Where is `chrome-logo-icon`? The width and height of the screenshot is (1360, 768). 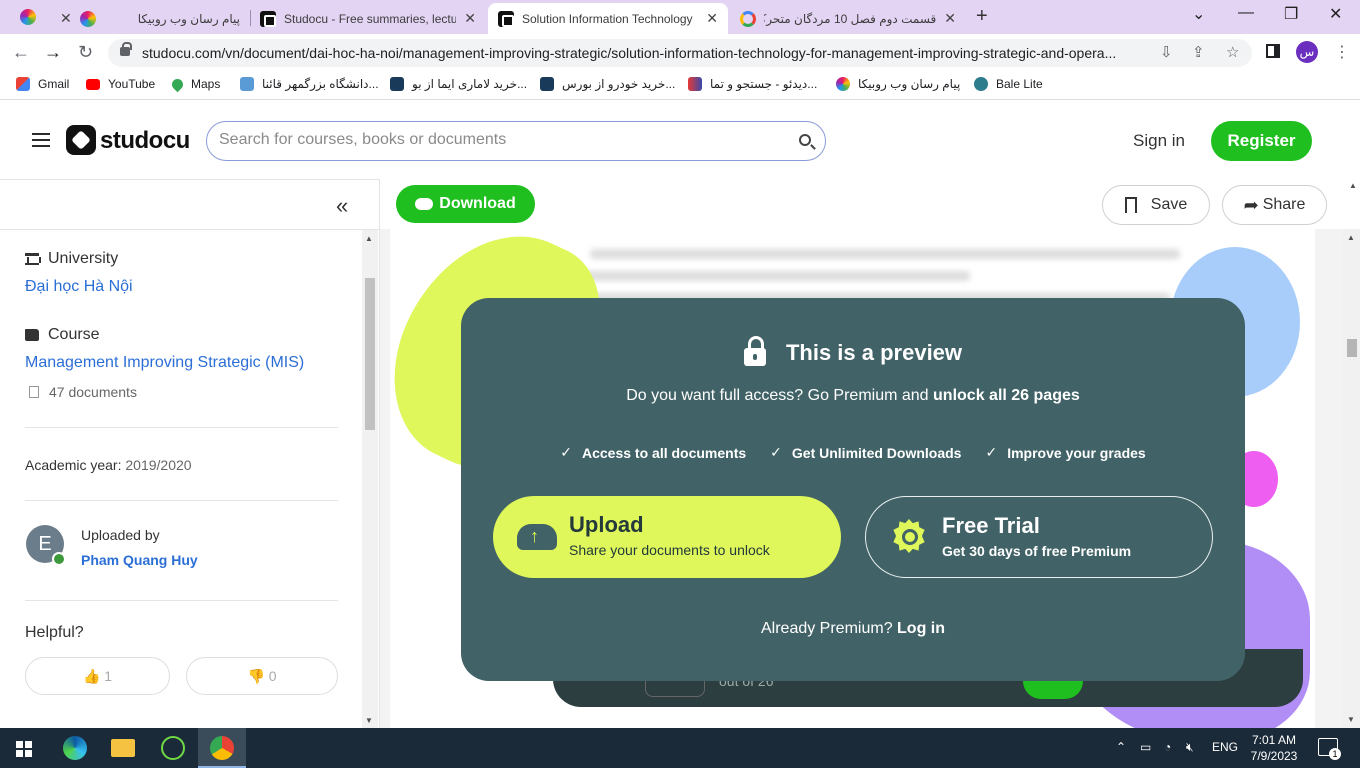 chrome-logo-icon is located at coordinates (28, 17).